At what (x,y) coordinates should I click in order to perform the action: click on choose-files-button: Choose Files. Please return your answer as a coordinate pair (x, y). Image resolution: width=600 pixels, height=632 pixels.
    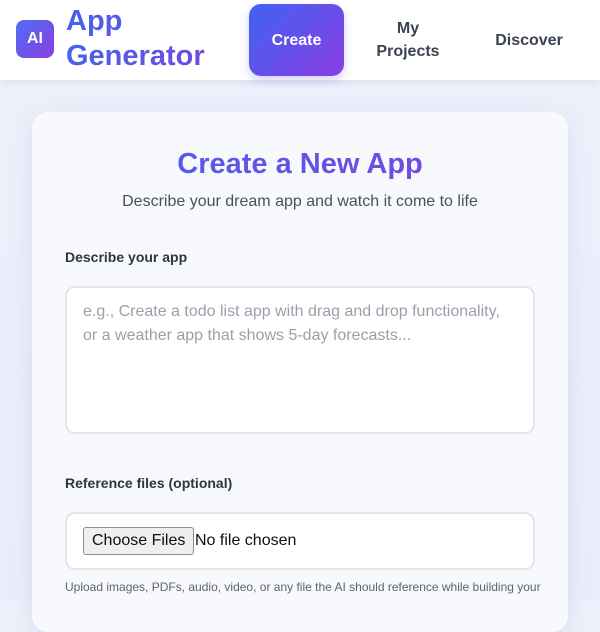
    Looking at the image, I should click on (139, 541).